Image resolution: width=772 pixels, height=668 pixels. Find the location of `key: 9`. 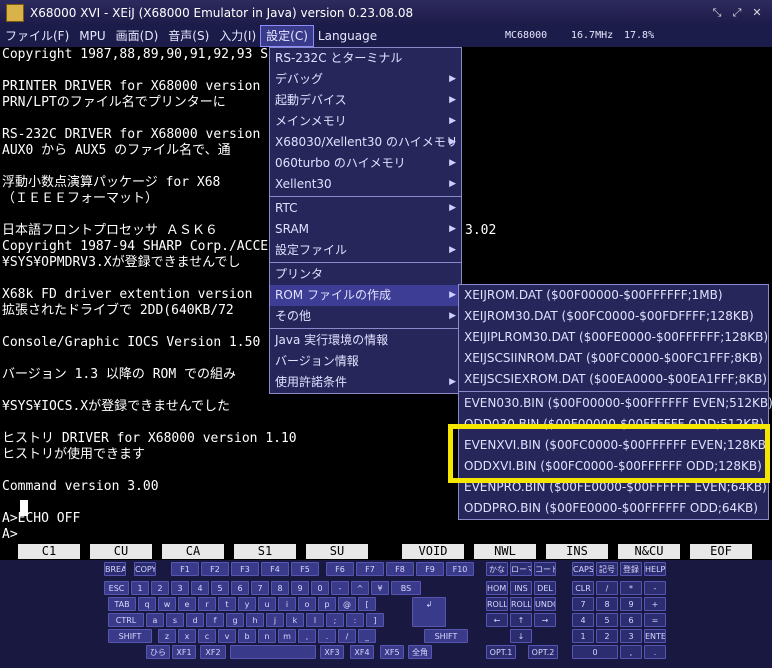

key: 9 is located at coordinates (631, 604).